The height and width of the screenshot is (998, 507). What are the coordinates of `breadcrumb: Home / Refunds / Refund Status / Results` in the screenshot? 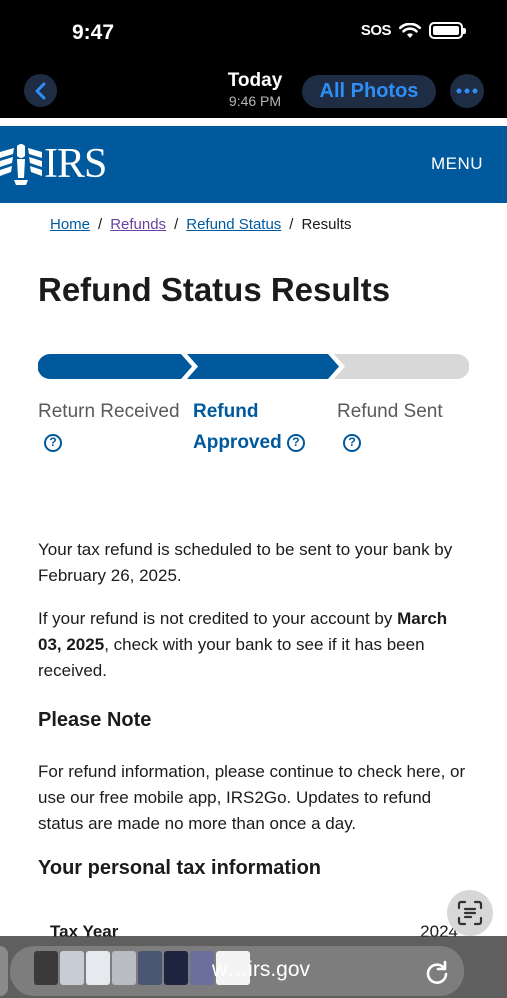 It's located at (201, 224).